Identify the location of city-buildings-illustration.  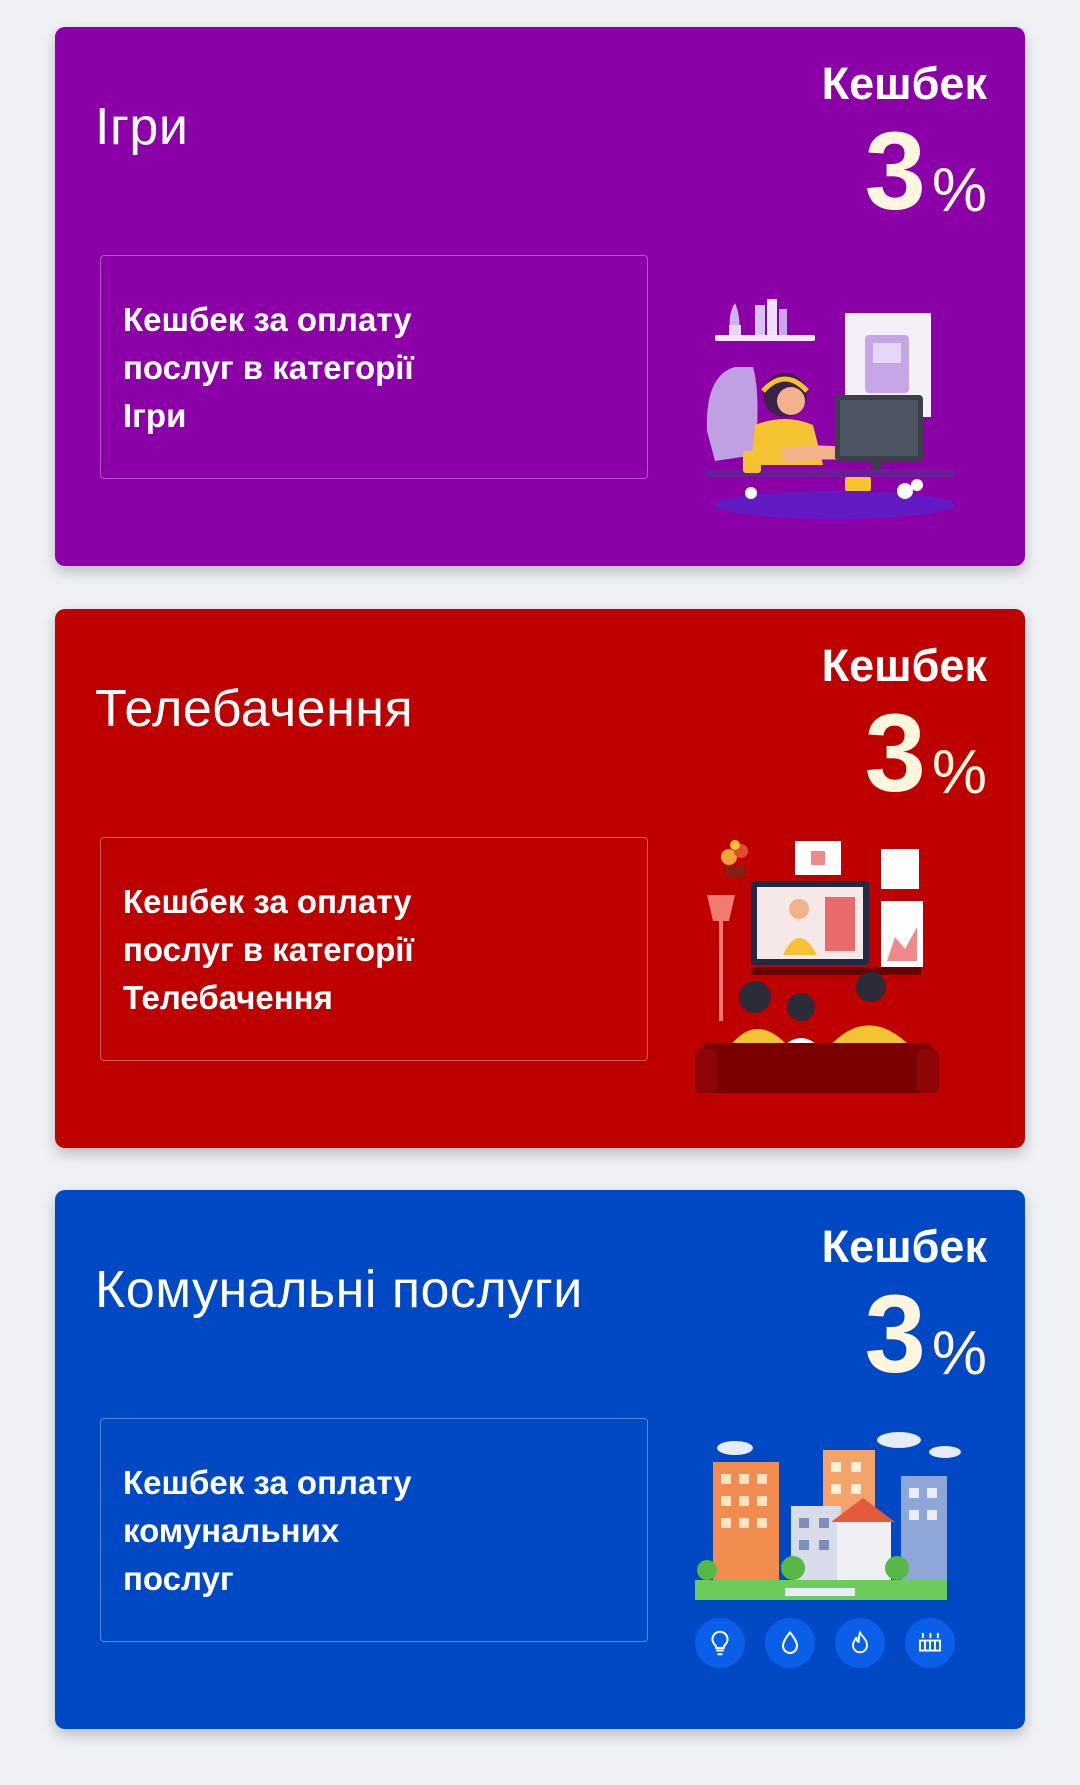
(828, 1516).